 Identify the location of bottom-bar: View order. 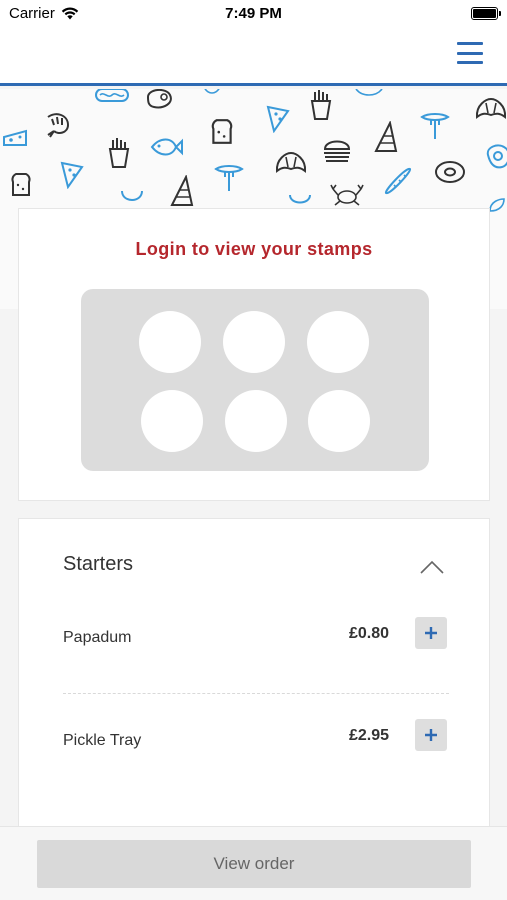
(253, 863).